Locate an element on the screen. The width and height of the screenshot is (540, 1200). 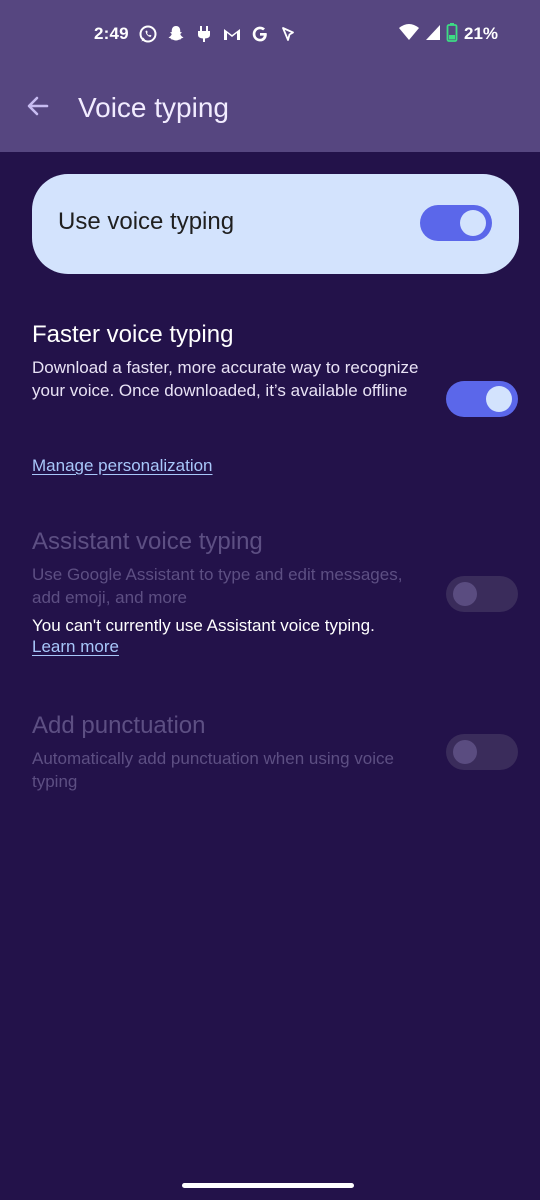
use-voice-typing-label: Use voice typing is located at coordinates (146, 221).